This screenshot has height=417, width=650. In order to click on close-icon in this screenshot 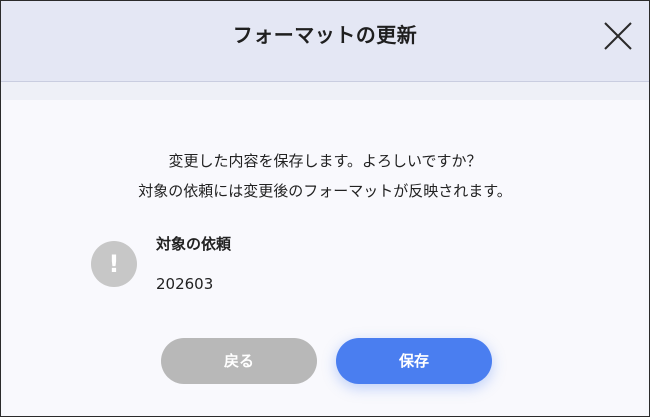, I will do `click(618, 36)`.